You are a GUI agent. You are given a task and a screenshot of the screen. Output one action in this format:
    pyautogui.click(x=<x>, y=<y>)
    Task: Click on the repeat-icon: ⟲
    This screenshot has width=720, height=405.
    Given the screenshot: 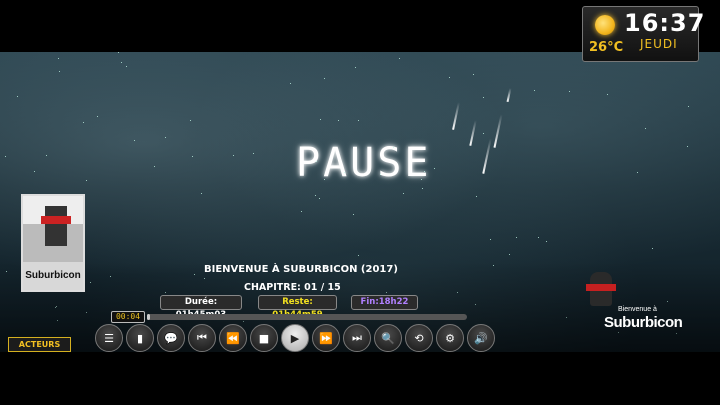 What is the action you would take?
    pyautogui.click(x=419, y=338)
    